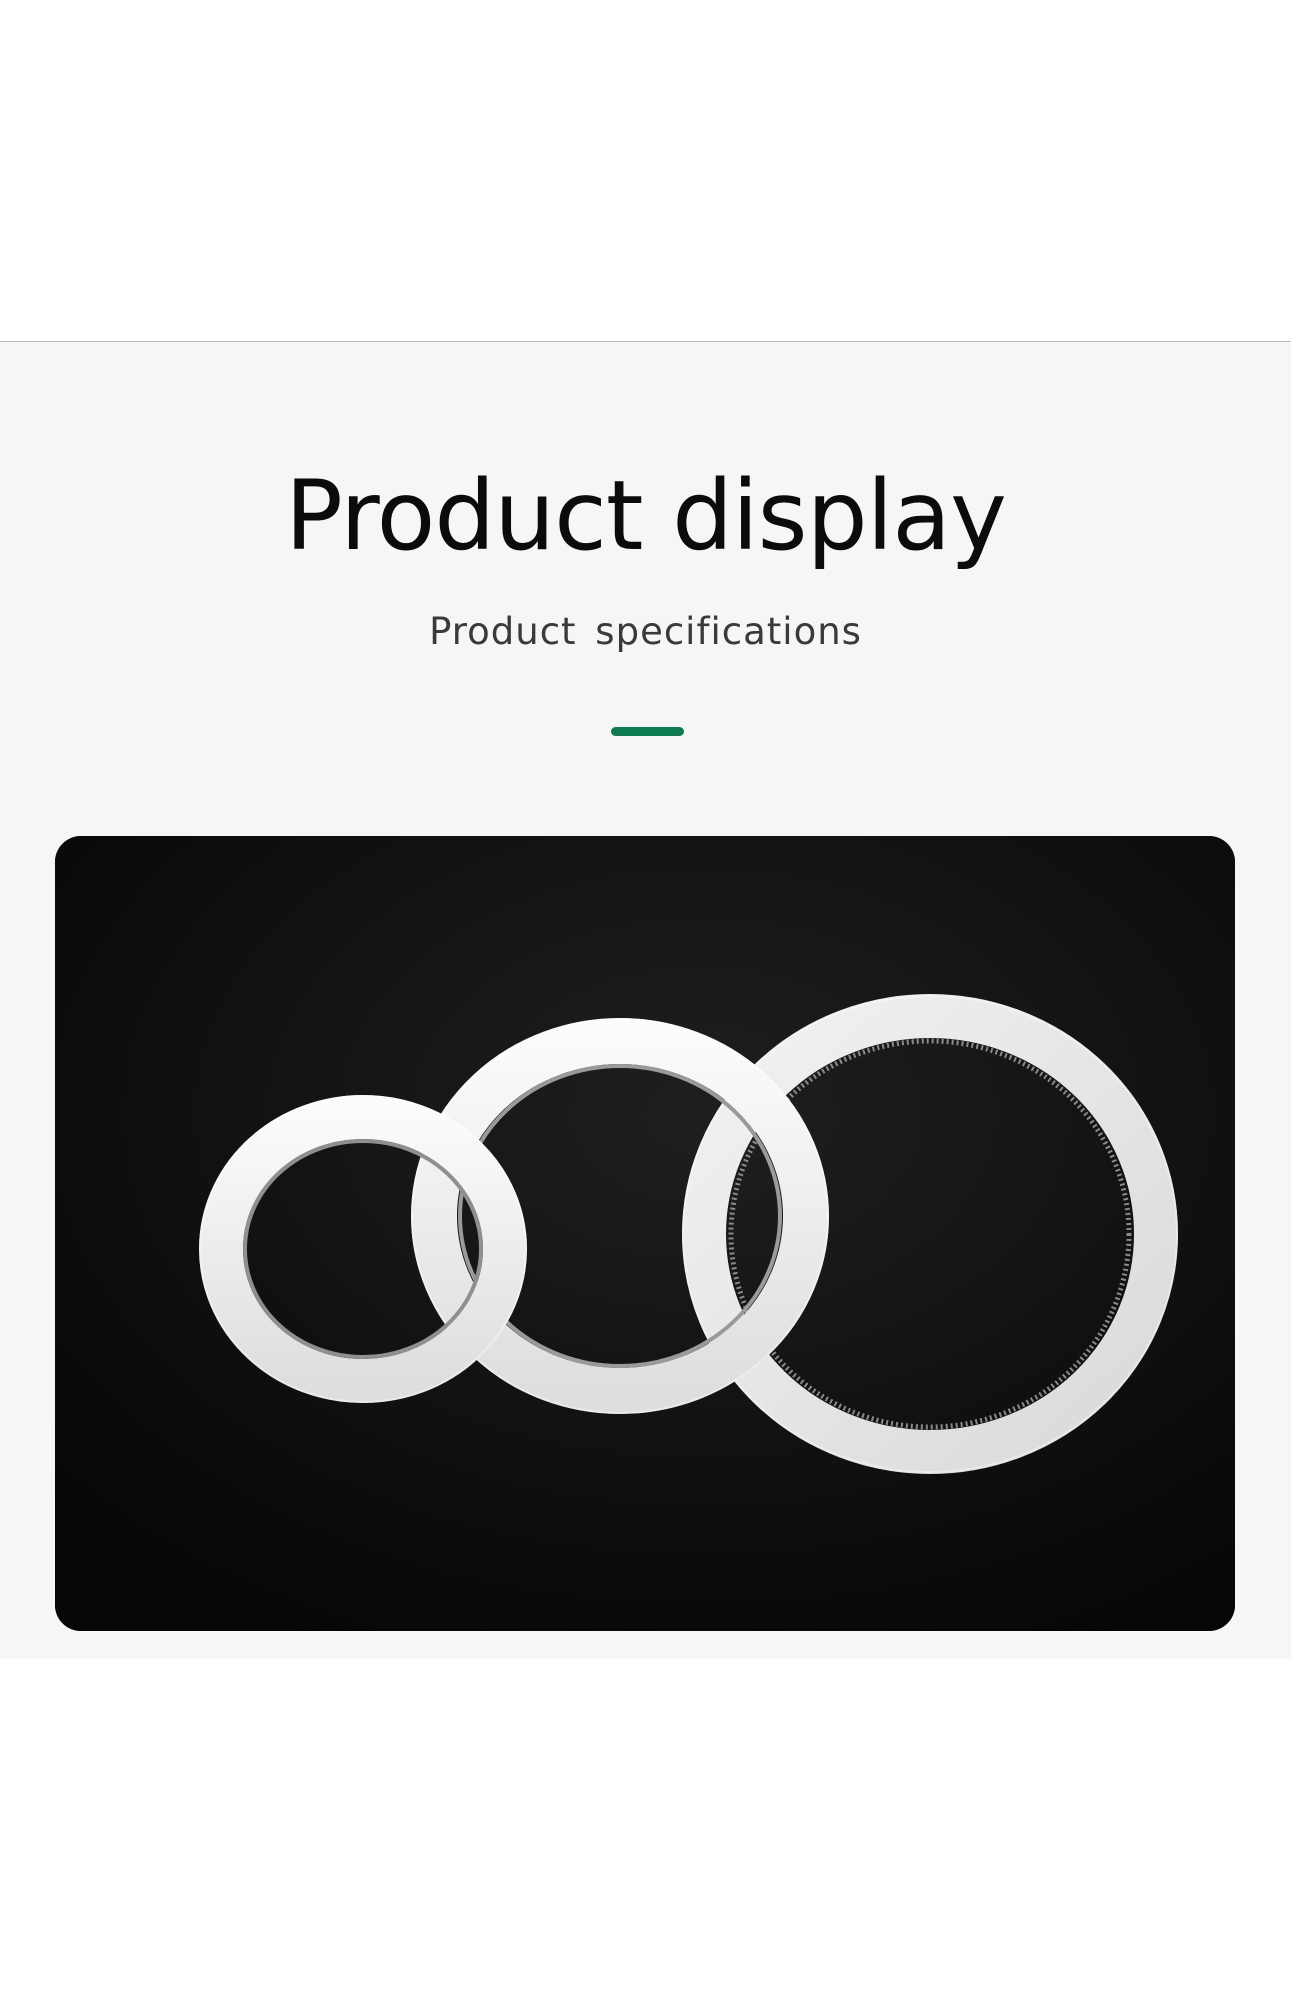  I want to click on accent-divider, so click(647, 731).